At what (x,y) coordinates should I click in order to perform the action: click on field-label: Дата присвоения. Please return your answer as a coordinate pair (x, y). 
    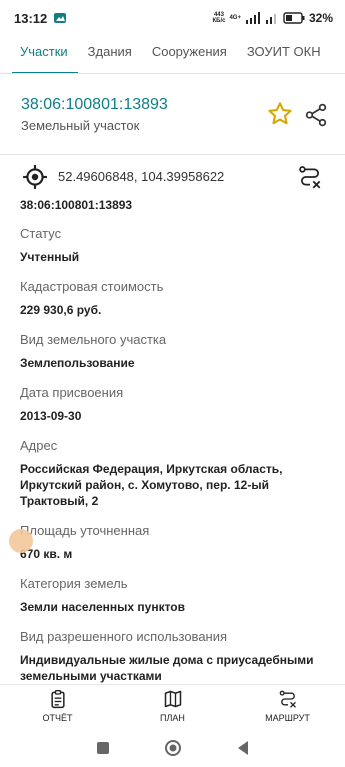
    Looking at the image, I should click on (72, 392).